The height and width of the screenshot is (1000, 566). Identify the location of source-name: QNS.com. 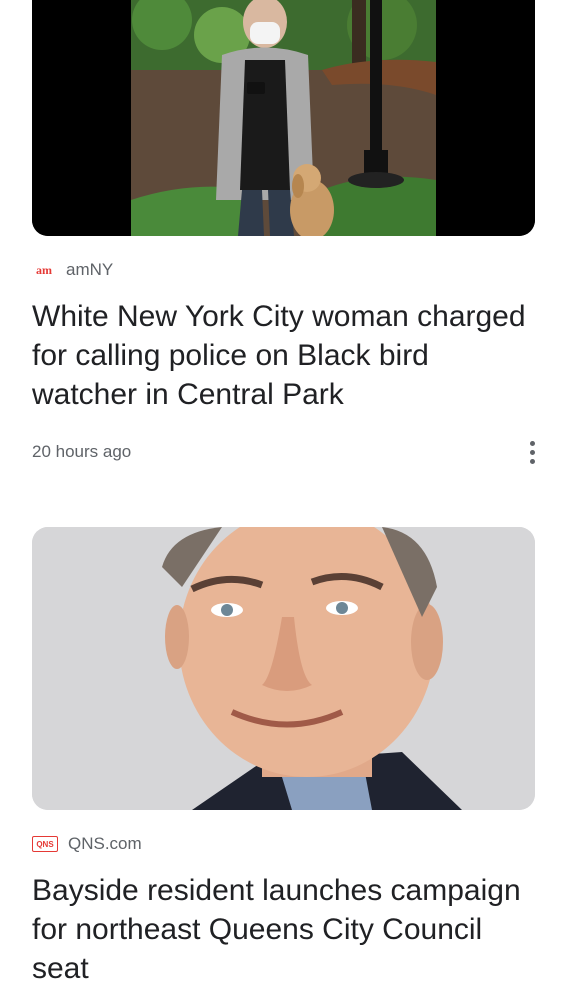
(105, 843).